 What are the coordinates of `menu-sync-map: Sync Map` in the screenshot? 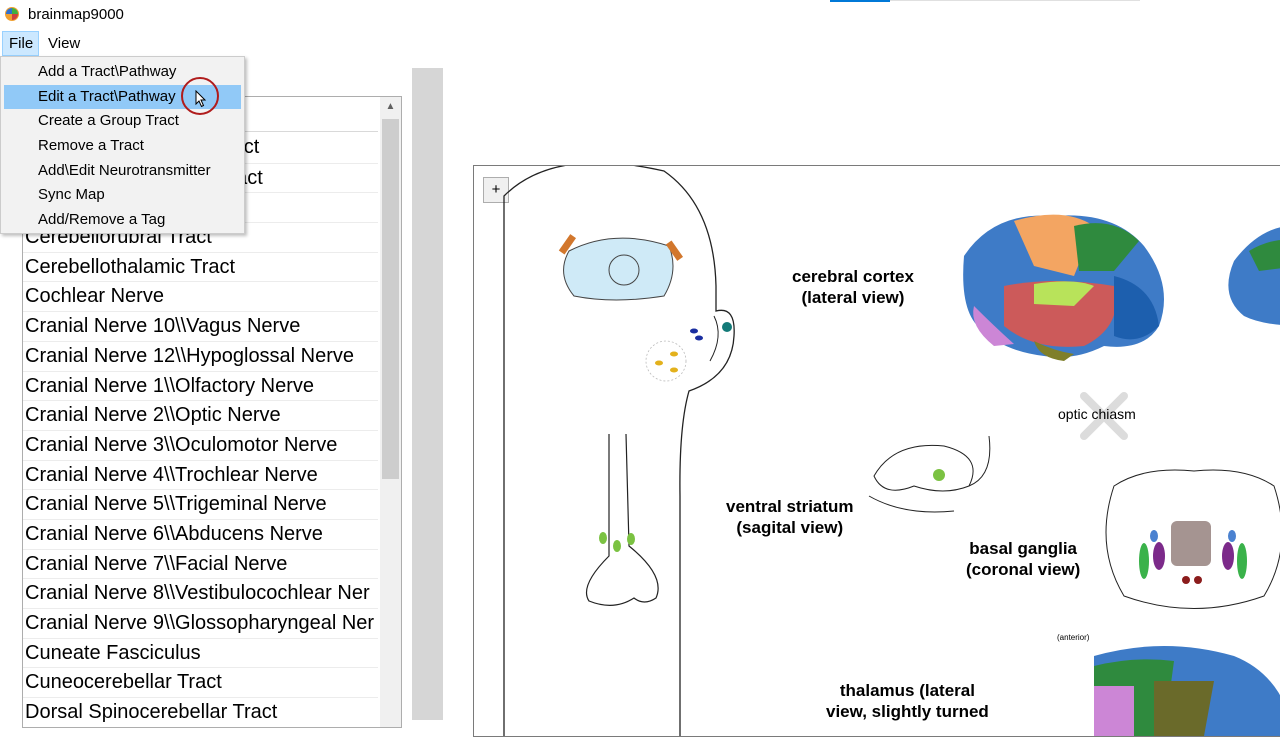 It's located at (122, 195).